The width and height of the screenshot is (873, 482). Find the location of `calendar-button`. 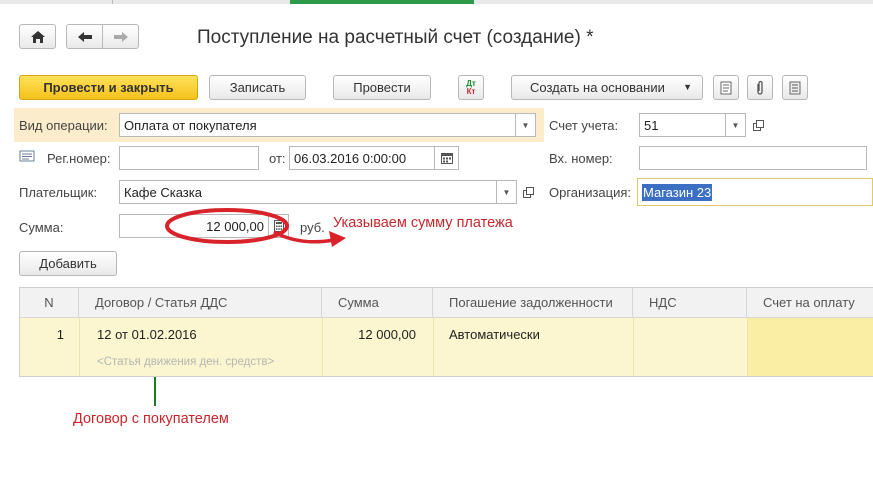

calendar-button is located at coordinates (447, 158).